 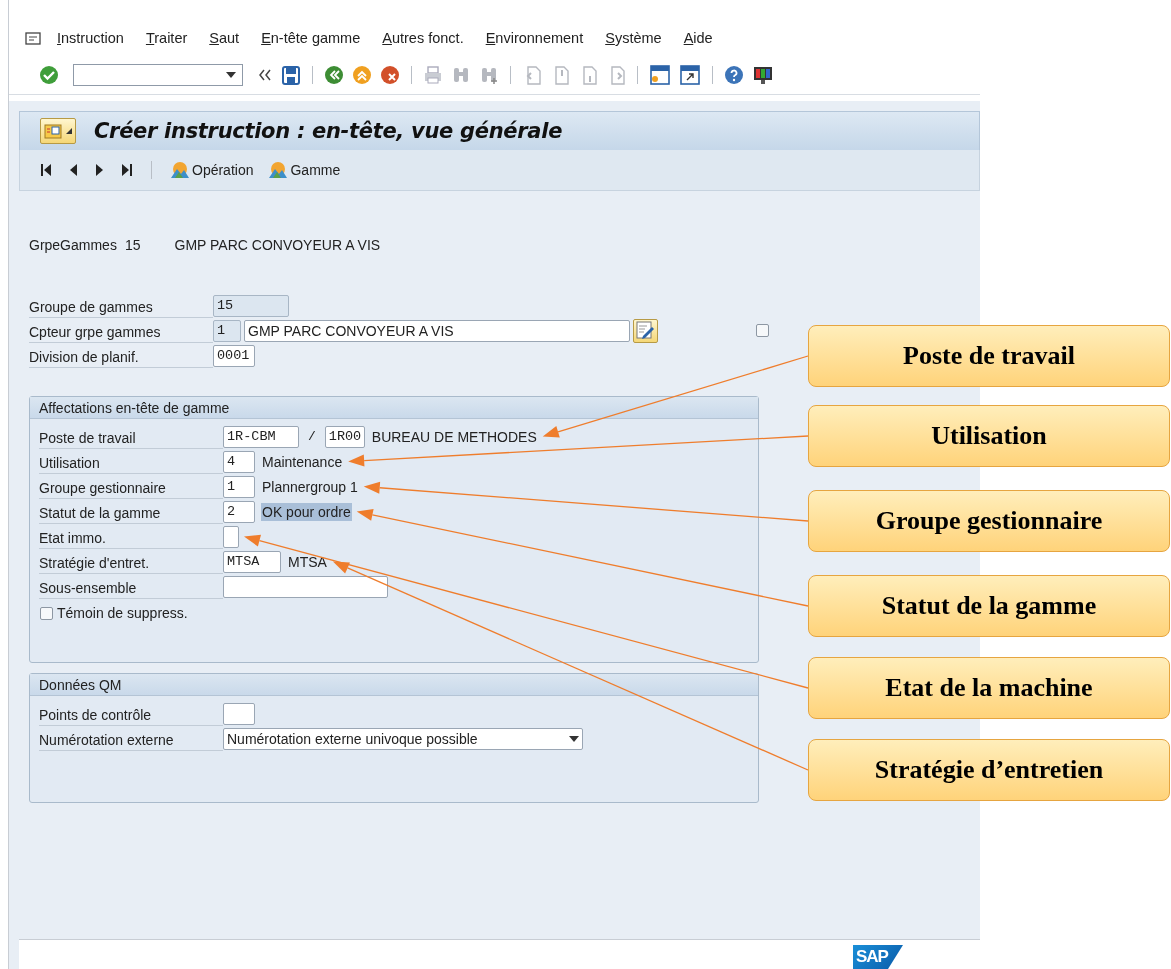 I want to click on callout-label: Poste de travail, so click(x=989, y=356).